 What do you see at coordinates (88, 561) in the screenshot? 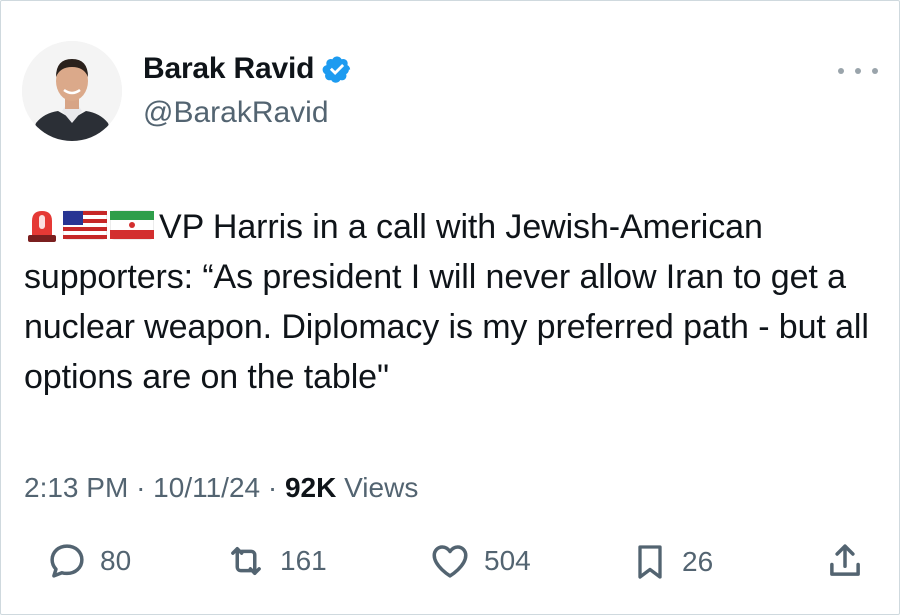
I see `reply-button: 80` at bounding box center [88, 561].